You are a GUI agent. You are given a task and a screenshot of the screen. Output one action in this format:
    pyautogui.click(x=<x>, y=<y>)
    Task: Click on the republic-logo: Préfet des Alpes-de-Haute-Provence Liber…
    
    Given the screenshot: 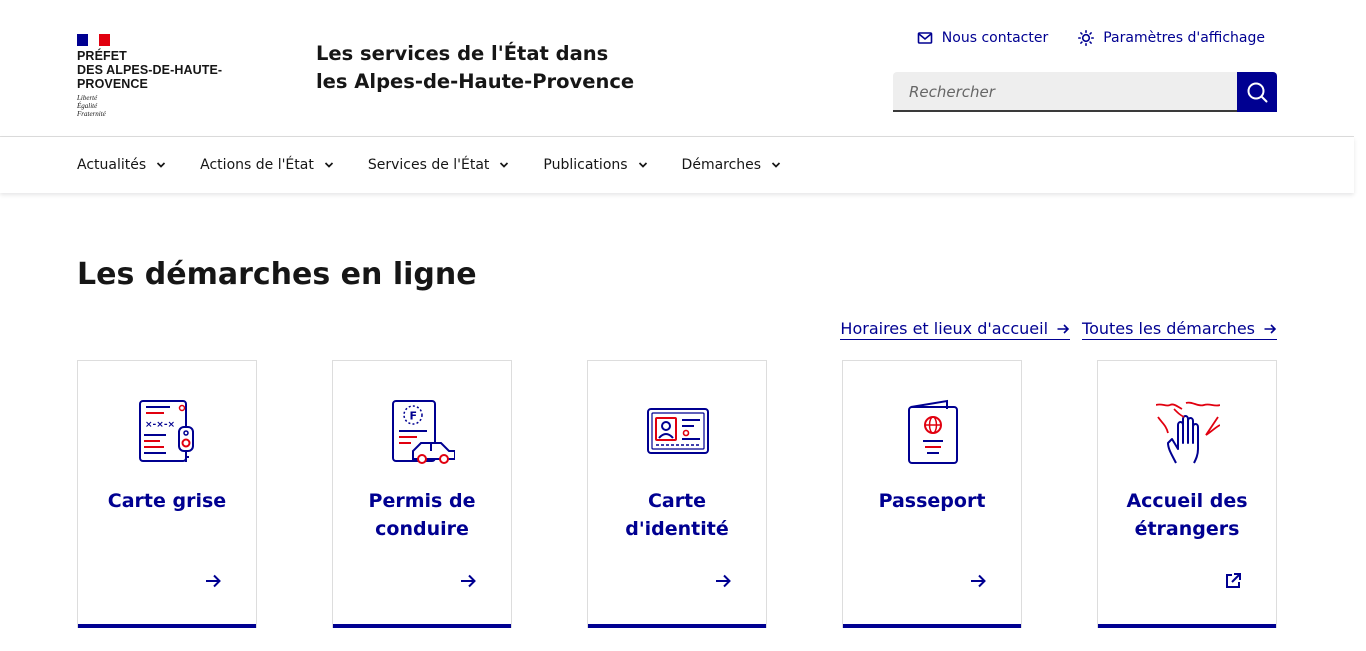 What is the action you would take?
    pyautogui.click(x=184, y=76)
    